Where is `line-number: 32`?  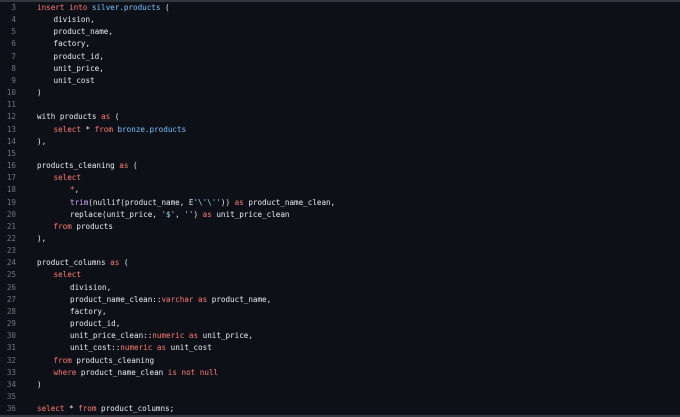 line-number: 32 is located at coordinates (11, 360).